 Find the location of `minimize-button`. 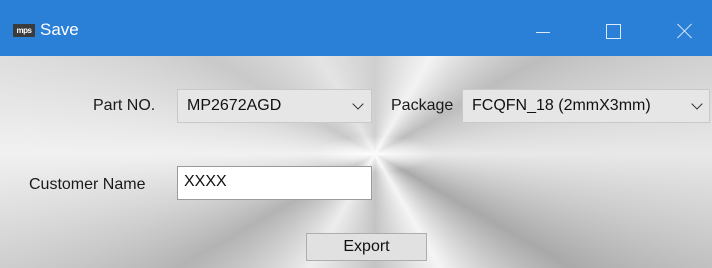

minimize-button is located at coordinates (543, 31).